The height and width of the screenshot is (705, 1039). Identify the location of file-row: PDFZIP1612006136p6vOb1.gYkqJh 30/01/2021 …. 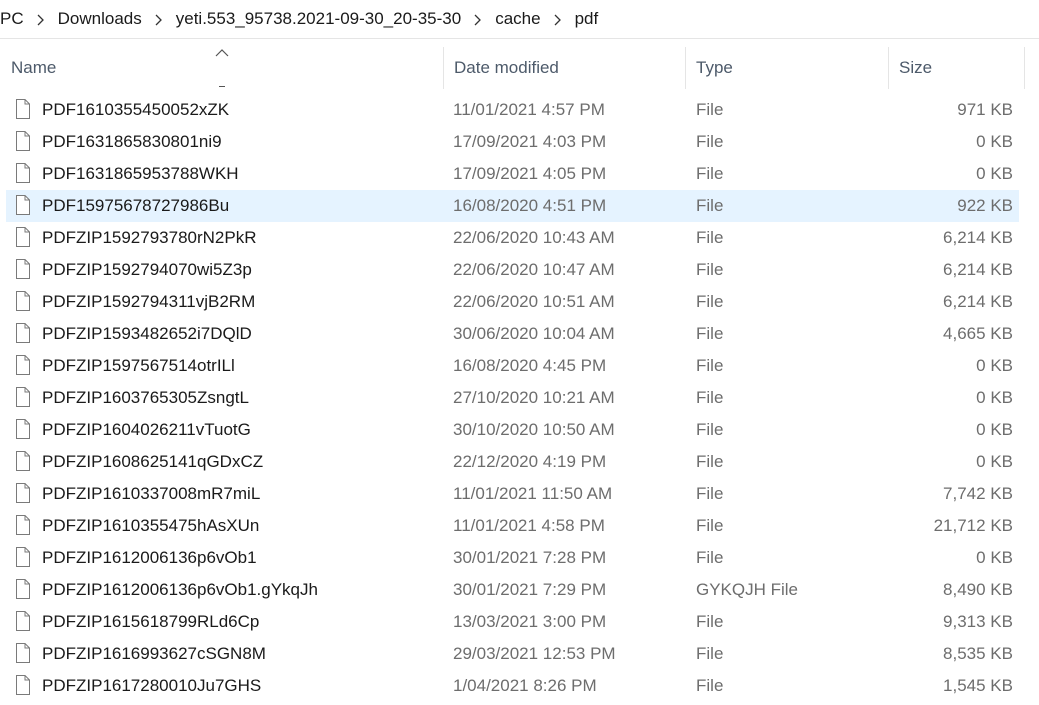
(512, 590).